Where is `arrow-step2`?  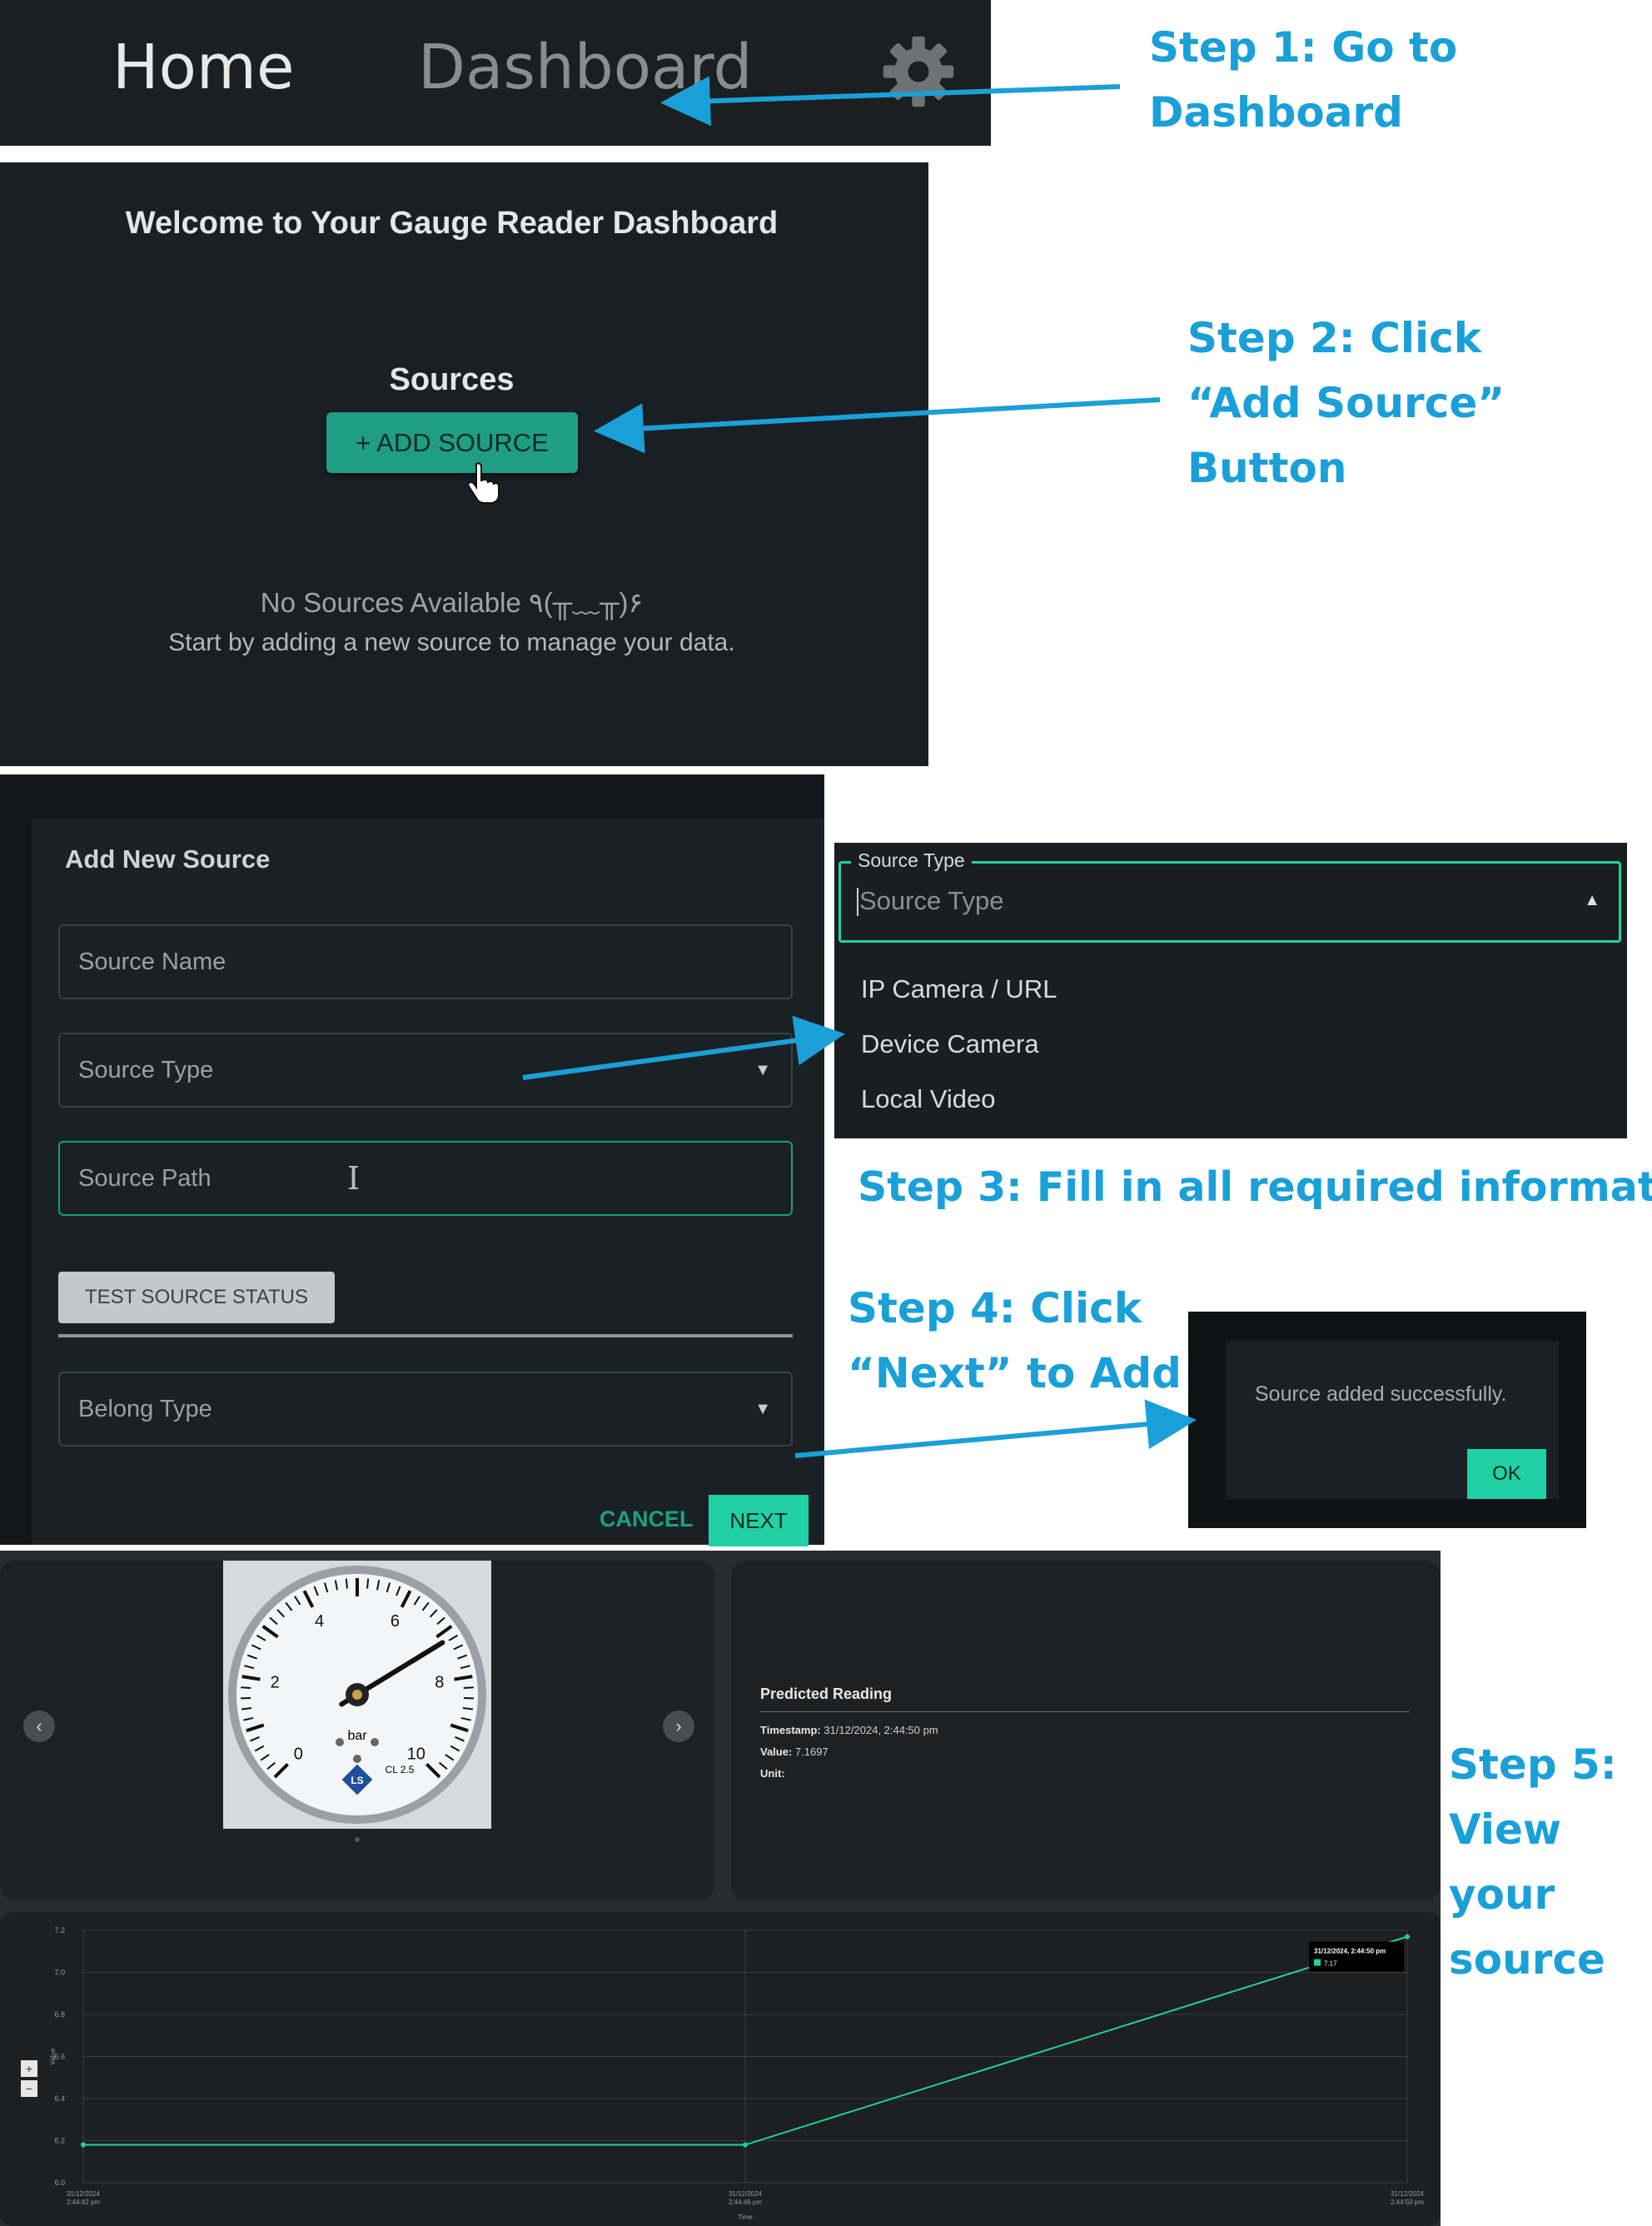 arrow-step2 is located at coordinates (877, 425).